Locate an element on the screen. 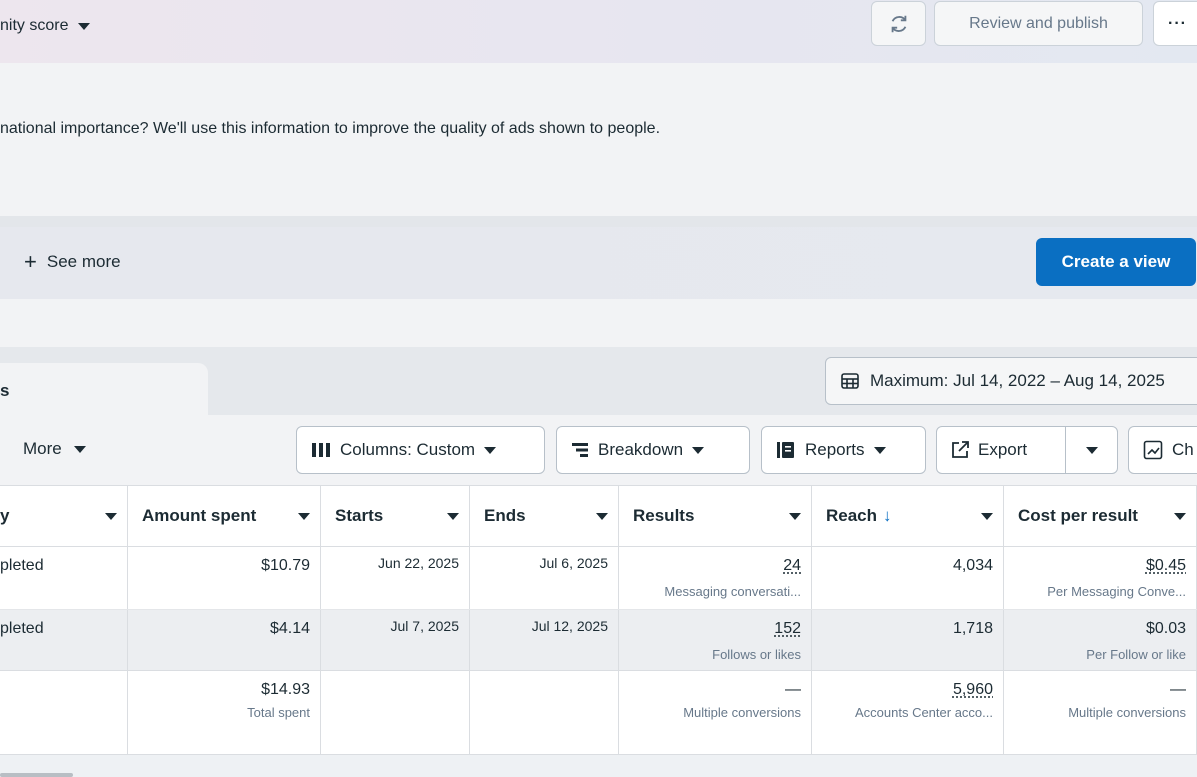  create-view-button: Create a view is located at coordinates (1116, 262).